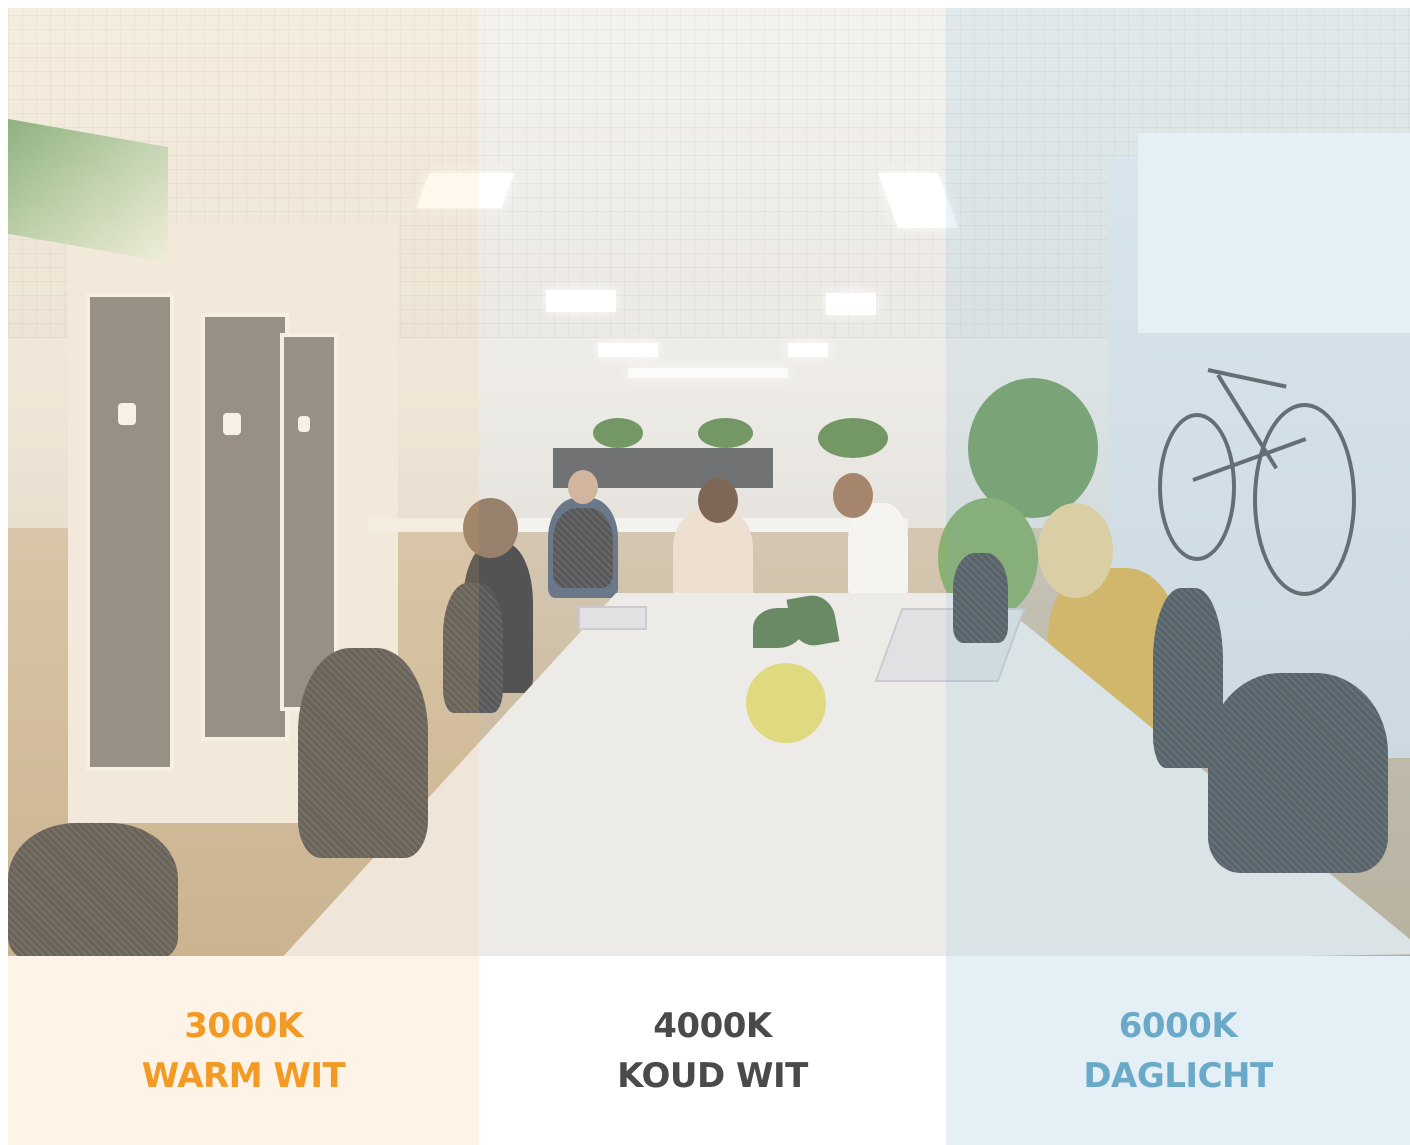  What do you see at coordinates (1178, 1025) in the screenshot?
I see `kelvin-label: 6000K` at bounding box center [1178, 1025].